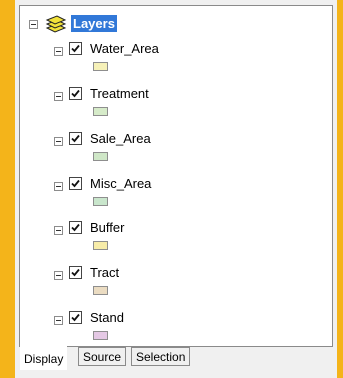 The image size is (343, 378). What do you see at coordinates (176, 62) in the screenshot?
I see `layer-water-area: Water_Area` at bounding box center [176, 62].